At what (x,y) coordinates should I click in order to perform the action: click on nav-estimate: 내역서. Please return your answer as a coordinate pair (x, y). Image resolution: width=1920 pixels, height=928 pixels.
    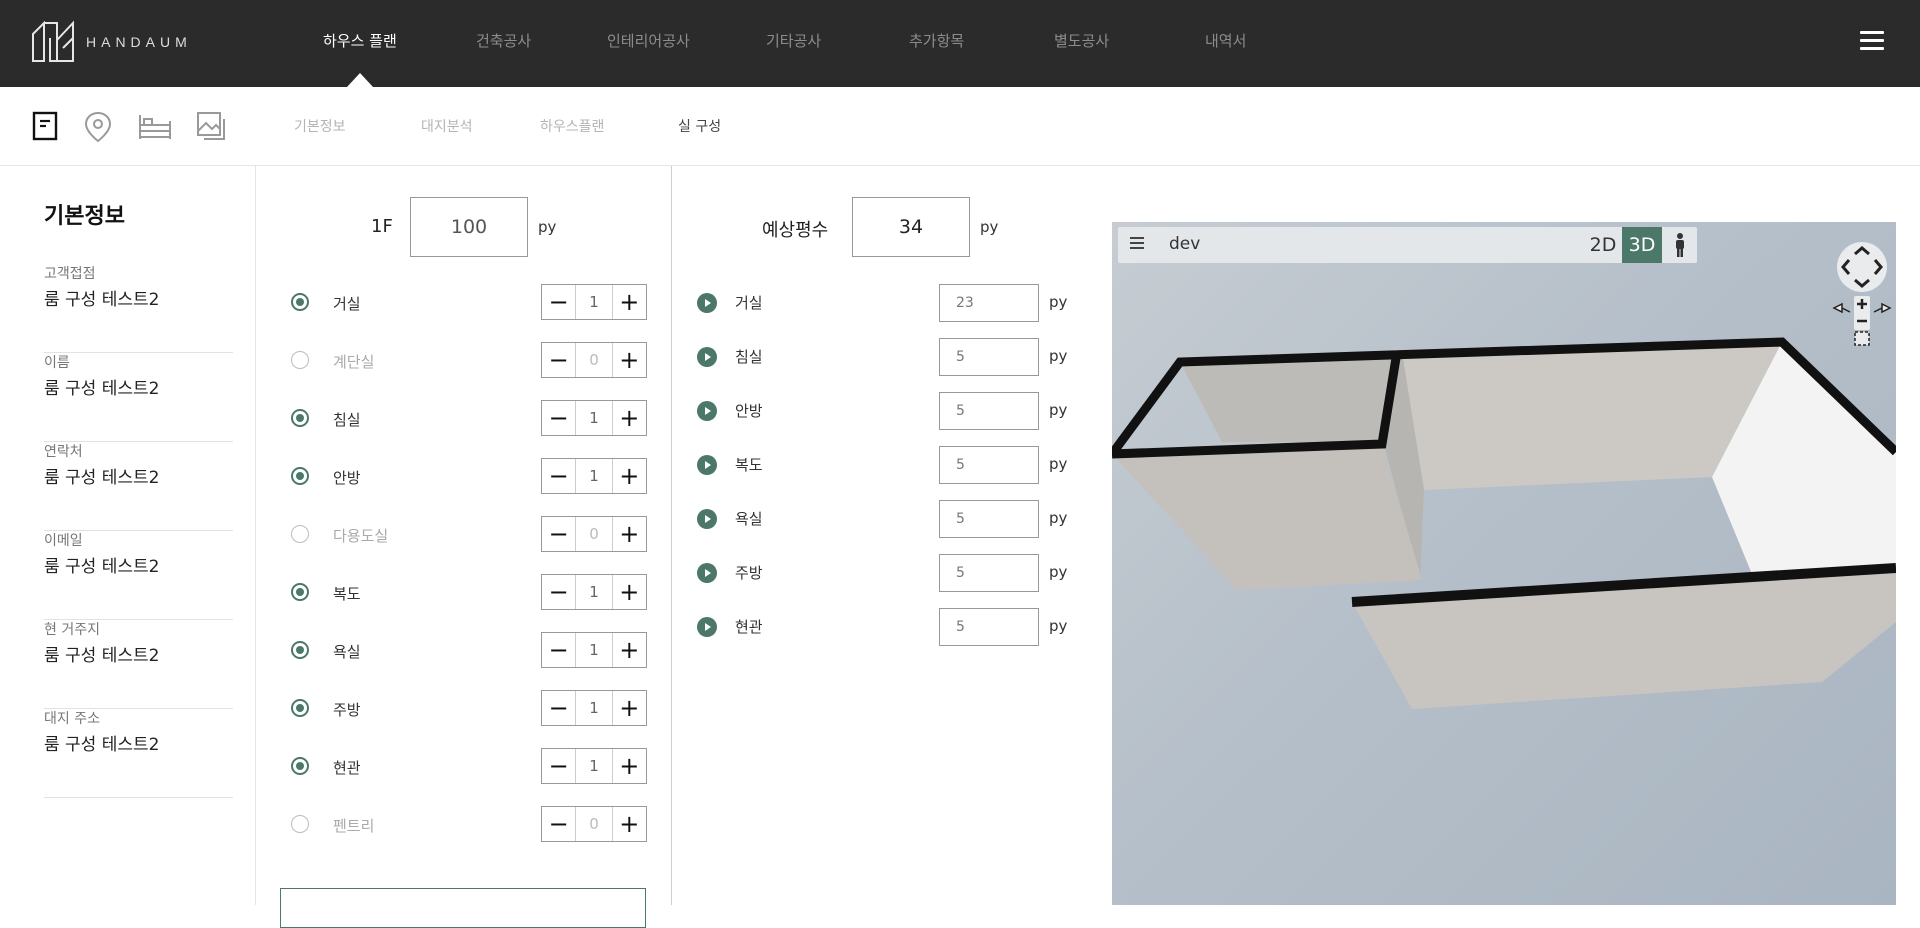
    Looking at the image, I should click on (1225, 40).